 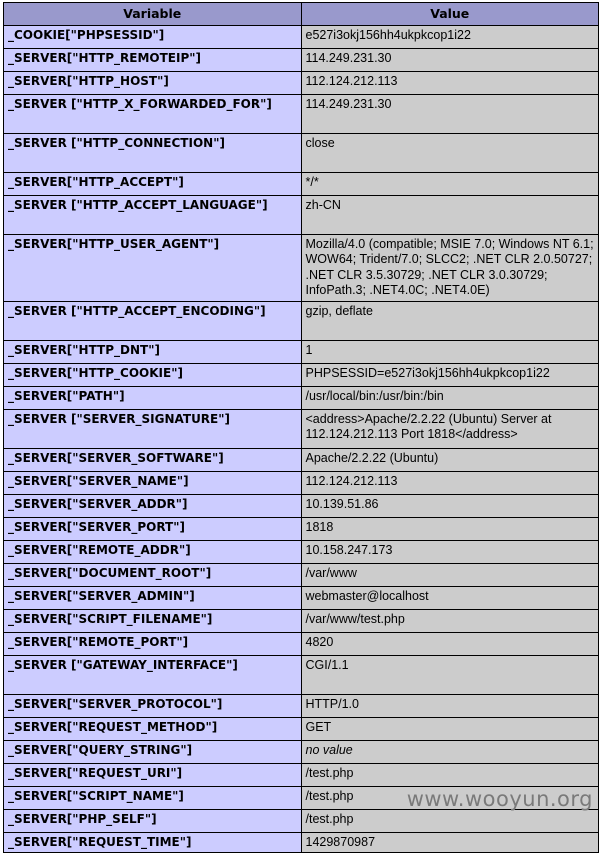 I want to click on variable-value-cell: 10.139.51.86, so click(x=449, y=505).